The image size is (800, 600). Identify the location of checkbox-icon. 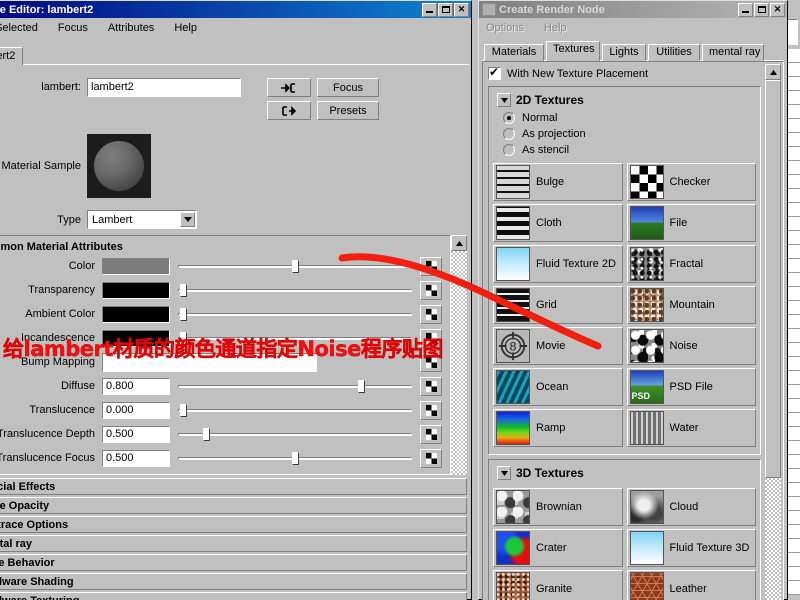
(494, 72).